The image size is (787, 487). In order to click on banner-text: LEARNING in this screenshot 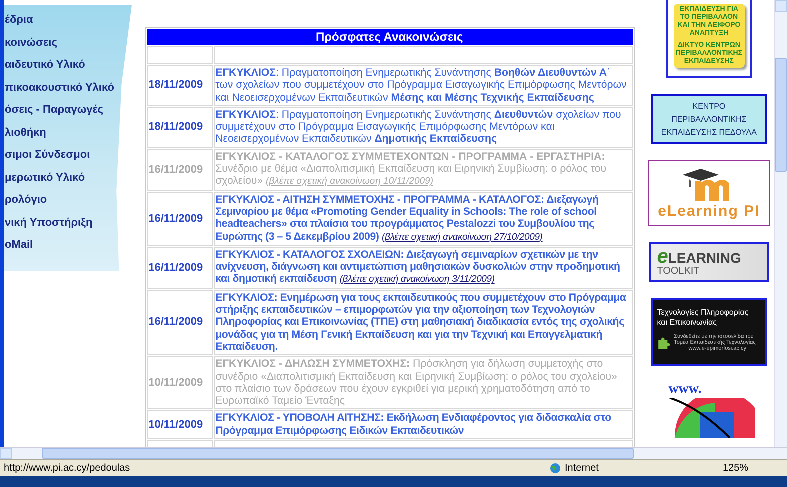, I will do `click(705, 258)`.